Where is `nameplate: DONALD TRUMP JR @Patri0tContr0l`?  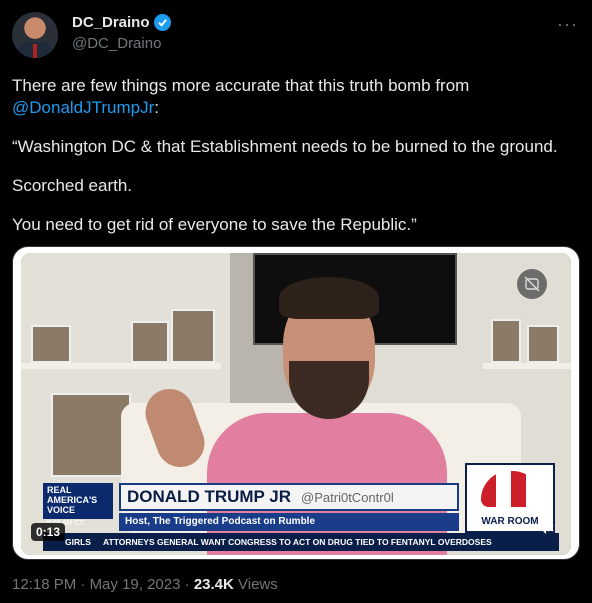
nameplate: DONALD TRUMP JR @Patri0tContr0l is located at coordinates (289, 497).